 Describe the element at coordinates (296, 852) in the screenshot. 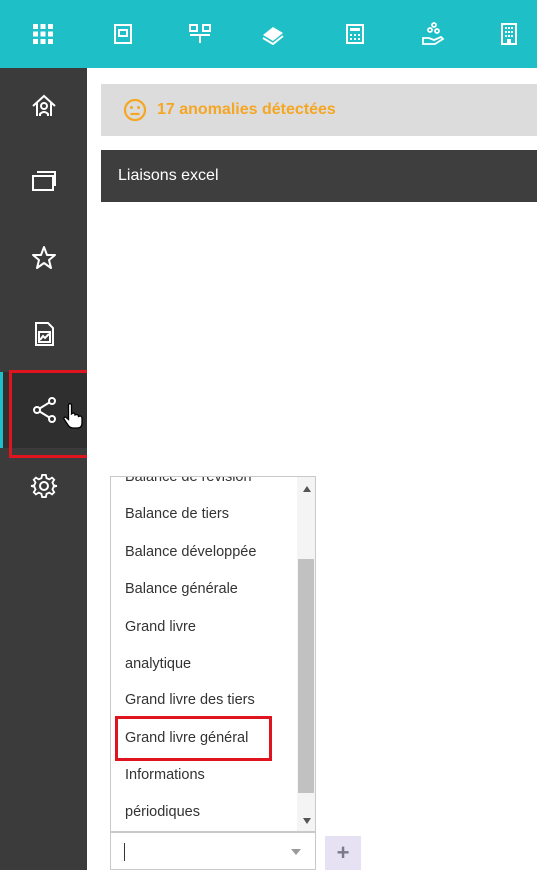

I see `chevron-down-icon` at that location.